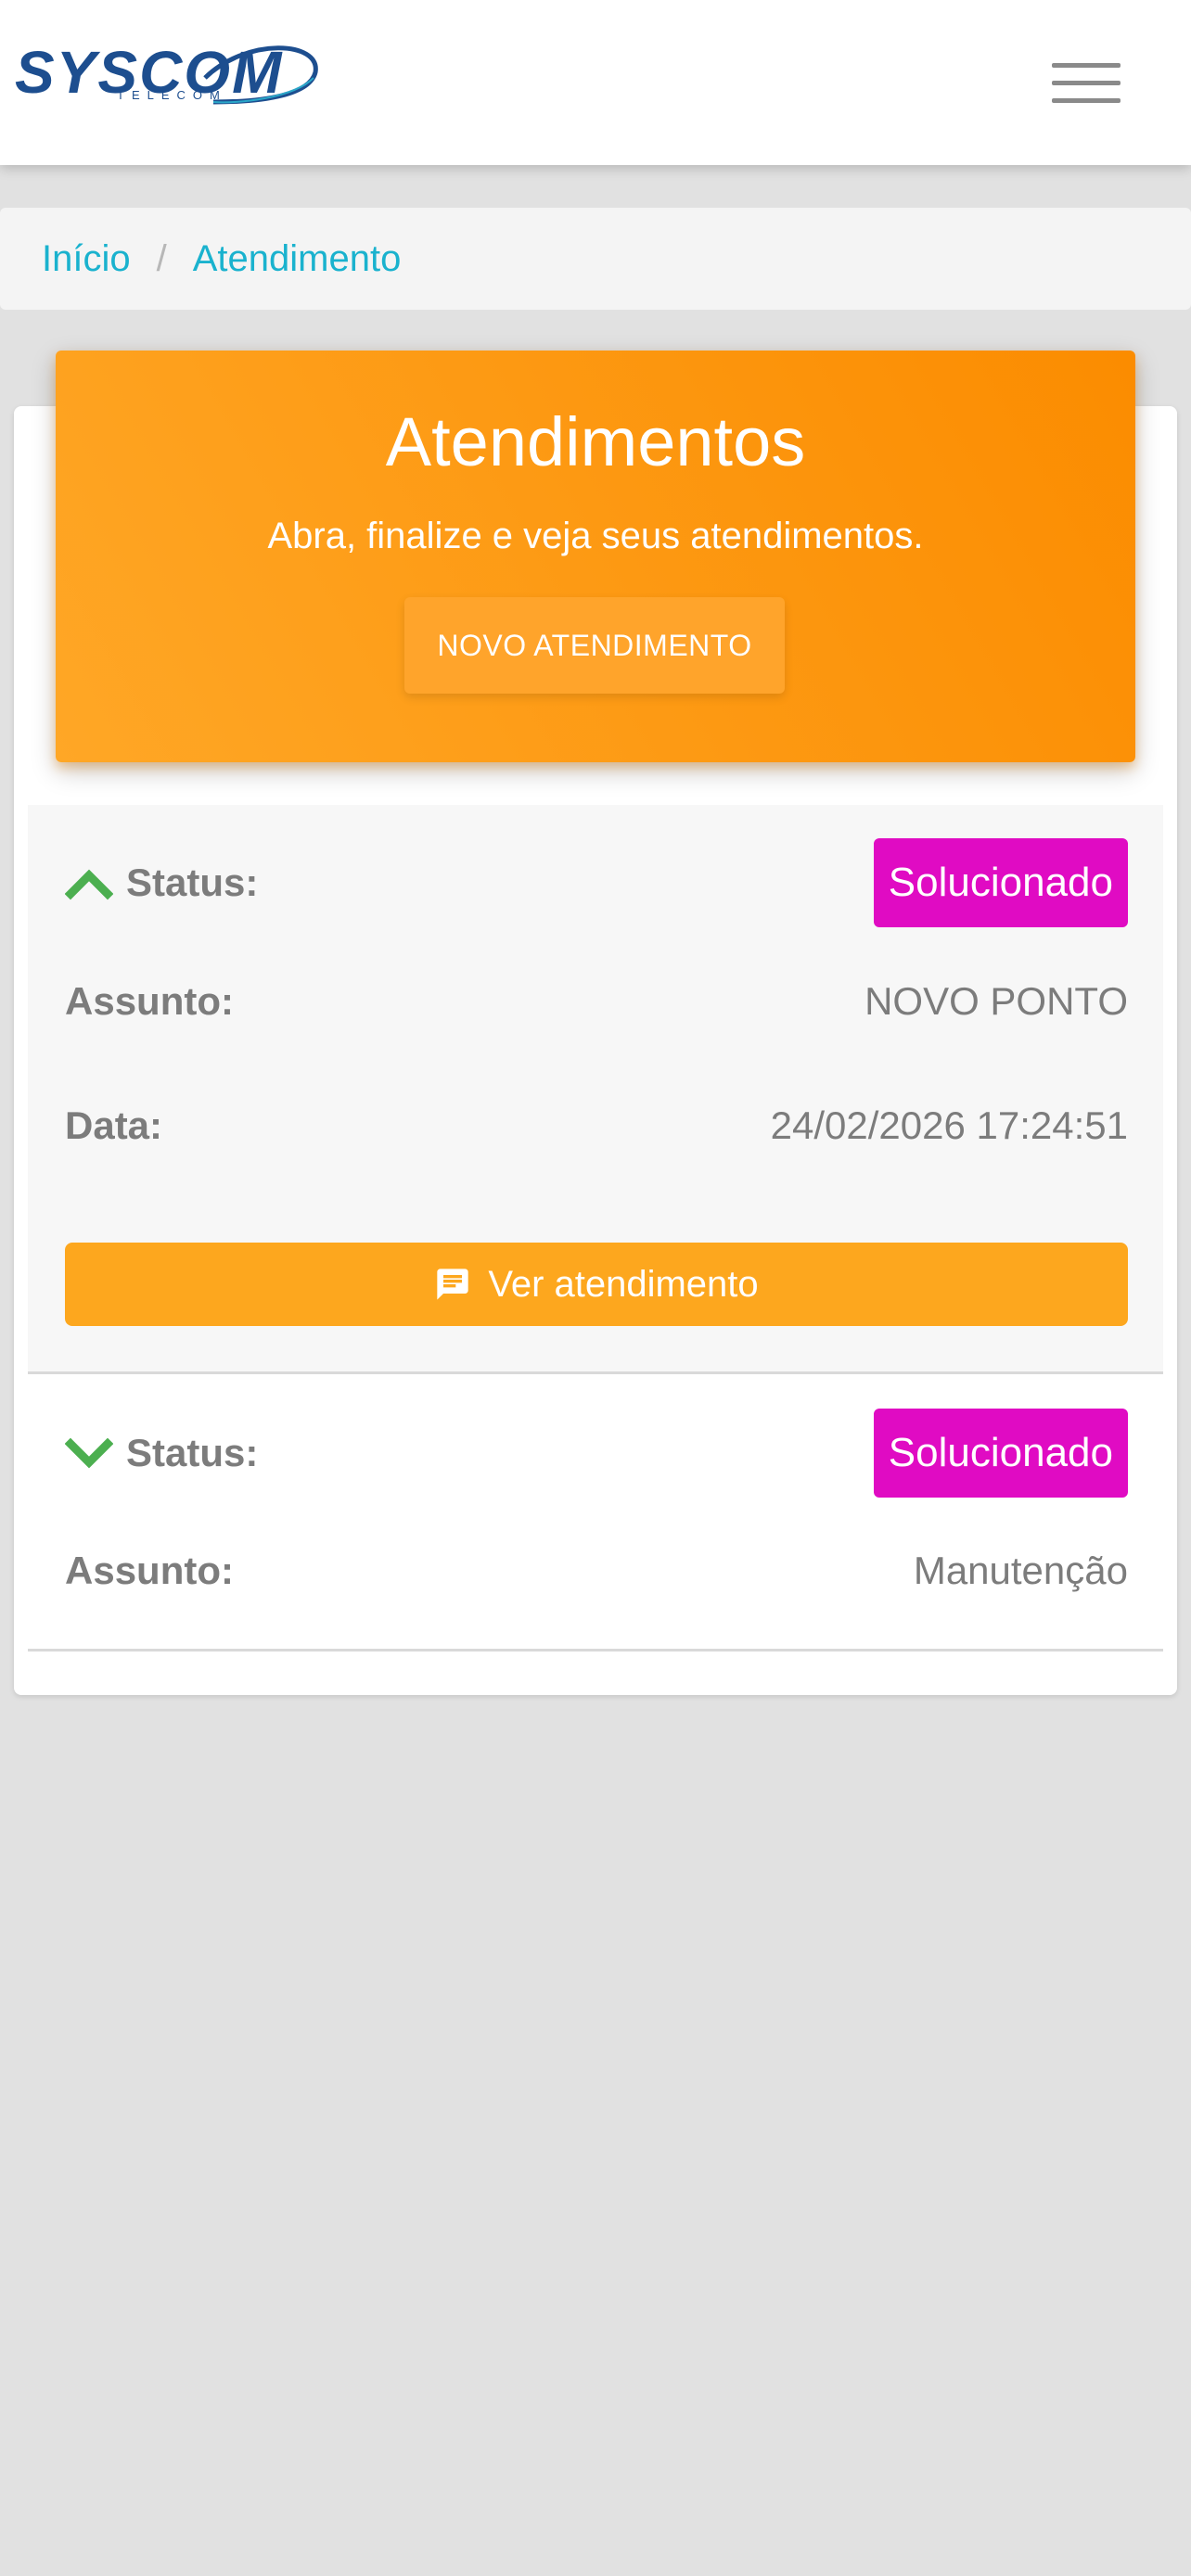 This screenshot has width=1191, height=2576. What do you see at coordinates (597, 1002) in the screenshot?
I see `ticket-subject-row: Assunto: NOVO PONTO` at bounding box center [597, 1002].